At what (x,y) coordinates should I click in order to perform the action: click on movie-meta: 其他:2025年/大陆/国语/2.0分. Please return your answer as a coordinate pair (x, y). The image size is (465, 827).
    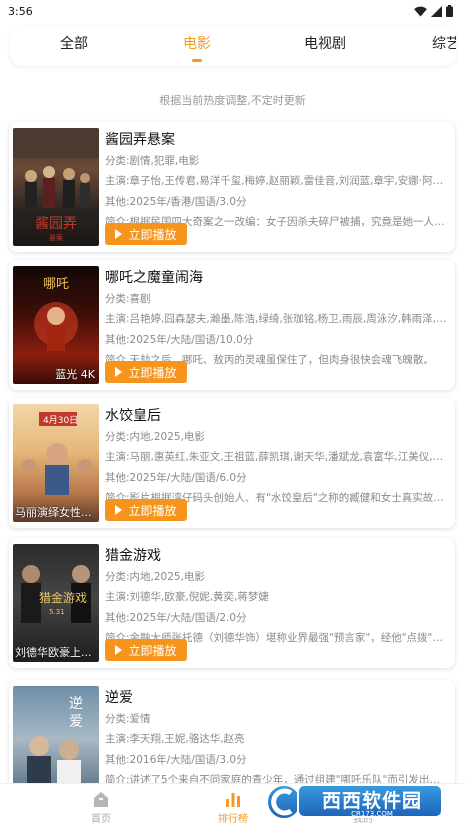
    Looking at the image, I should click on (176, 618).